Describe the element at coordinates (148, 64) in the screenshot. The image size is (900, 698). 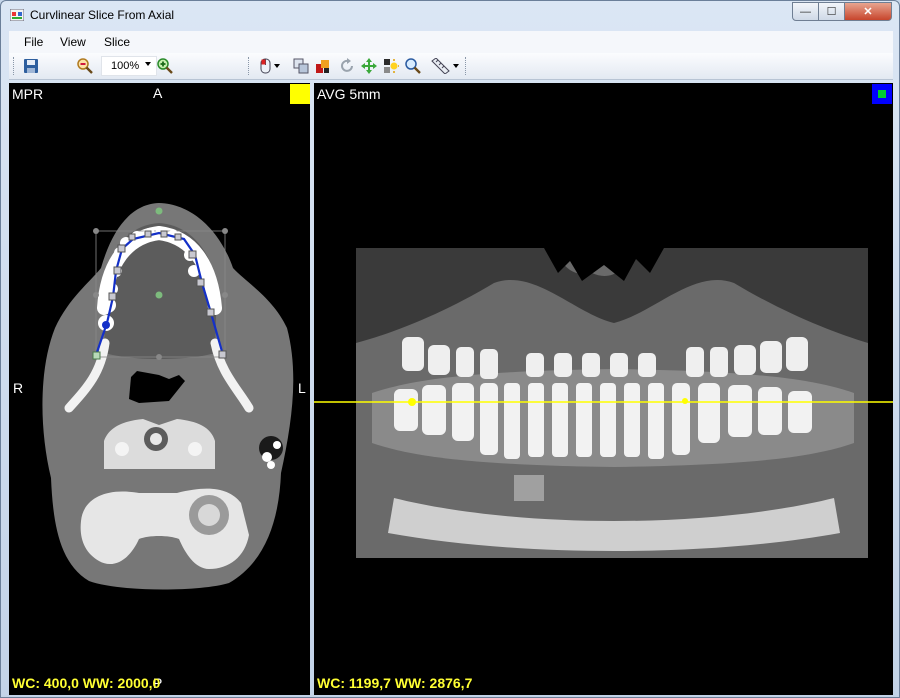
I see `chevron-down-icon` at that location.